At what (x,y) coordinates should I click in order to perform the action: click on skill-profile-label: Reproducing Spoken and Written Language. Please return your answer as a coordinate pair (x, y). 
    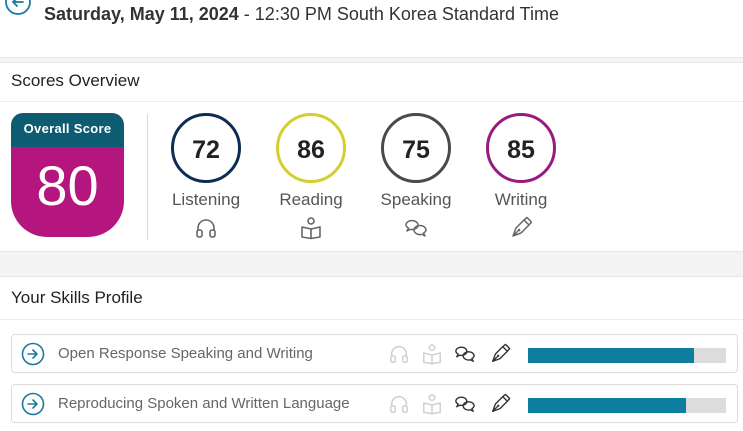
    Looking at the image, I should click on (204, 403).